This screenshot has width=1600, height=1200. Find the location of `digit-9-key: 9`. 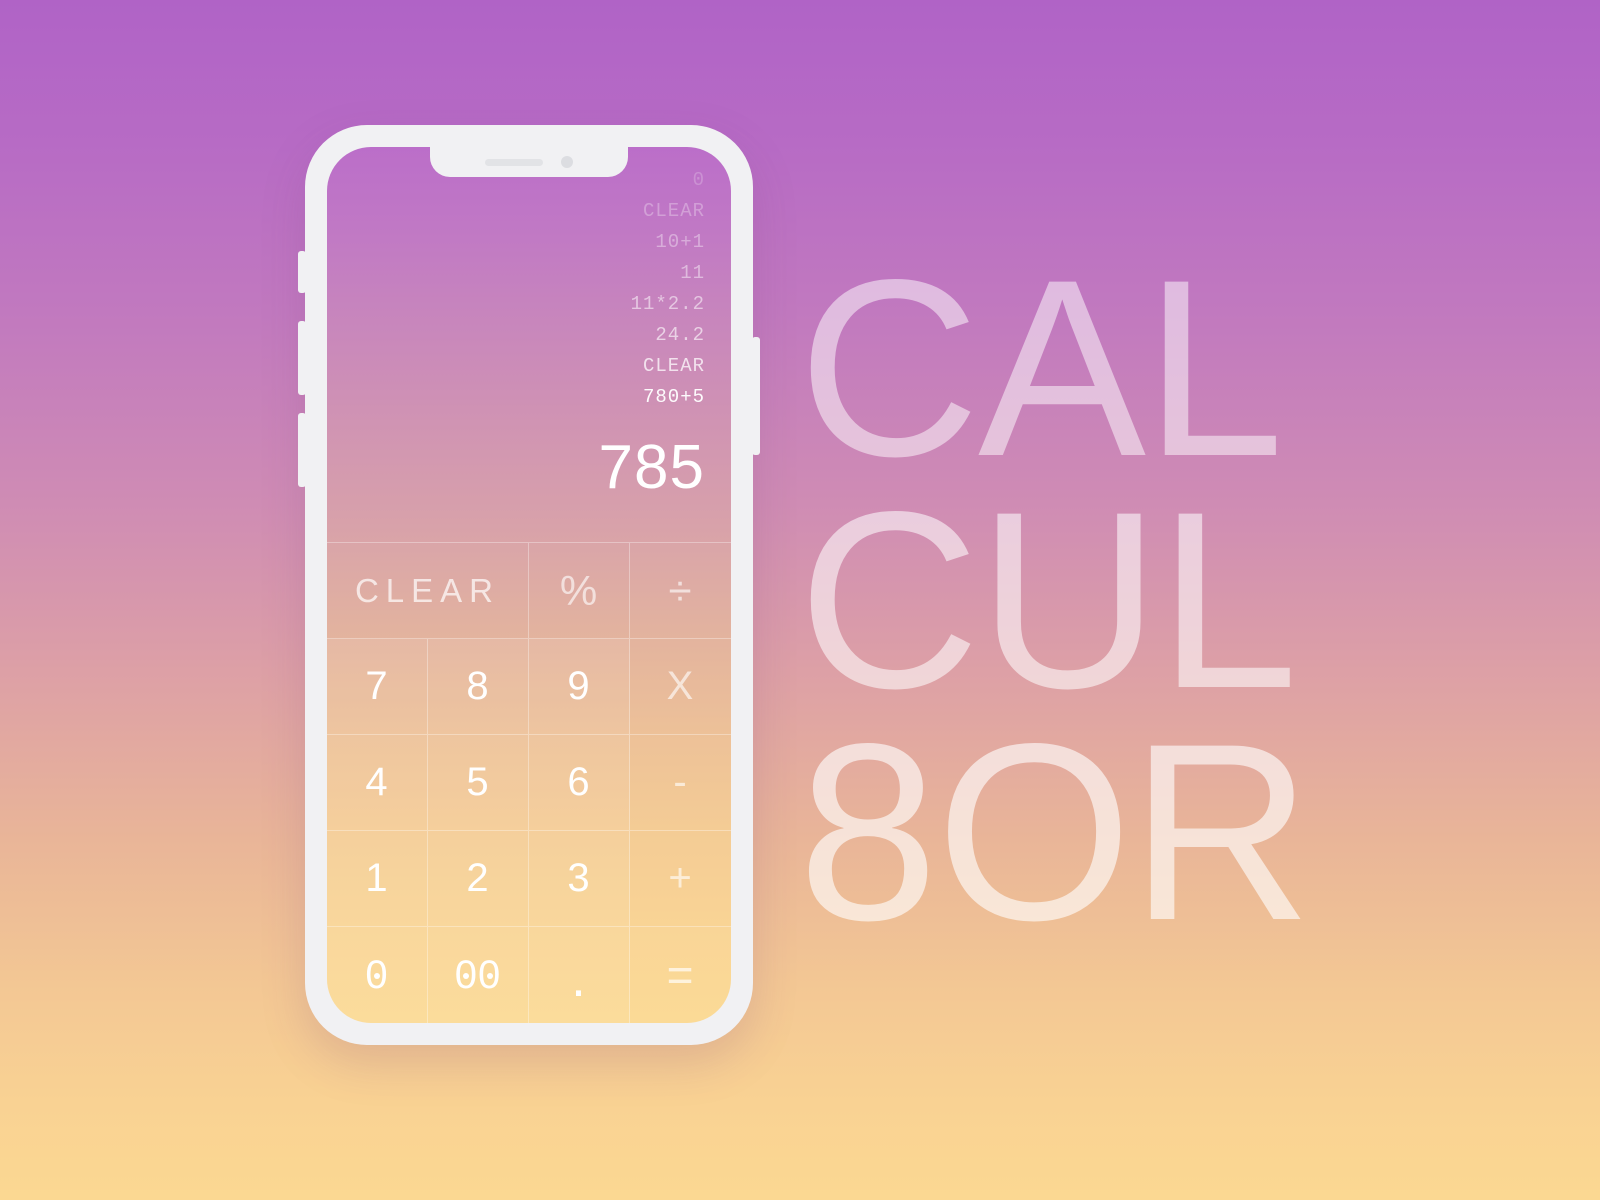

digit-9-key: 9 is located at coordinates (579, 687).